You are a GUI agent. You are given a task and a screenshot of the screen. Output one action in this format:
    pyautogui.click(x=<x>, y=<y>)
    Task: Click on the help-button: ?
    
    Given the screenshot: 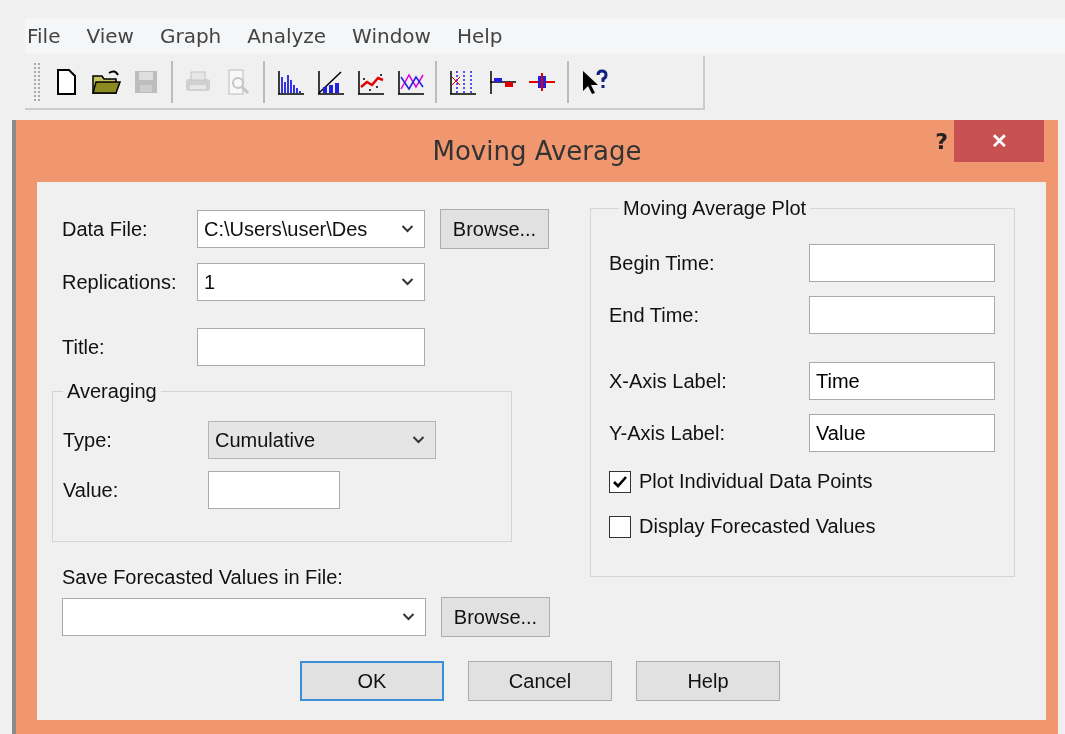 What is the action you would take?
    pyautogui.click(x=941, y=141)
    